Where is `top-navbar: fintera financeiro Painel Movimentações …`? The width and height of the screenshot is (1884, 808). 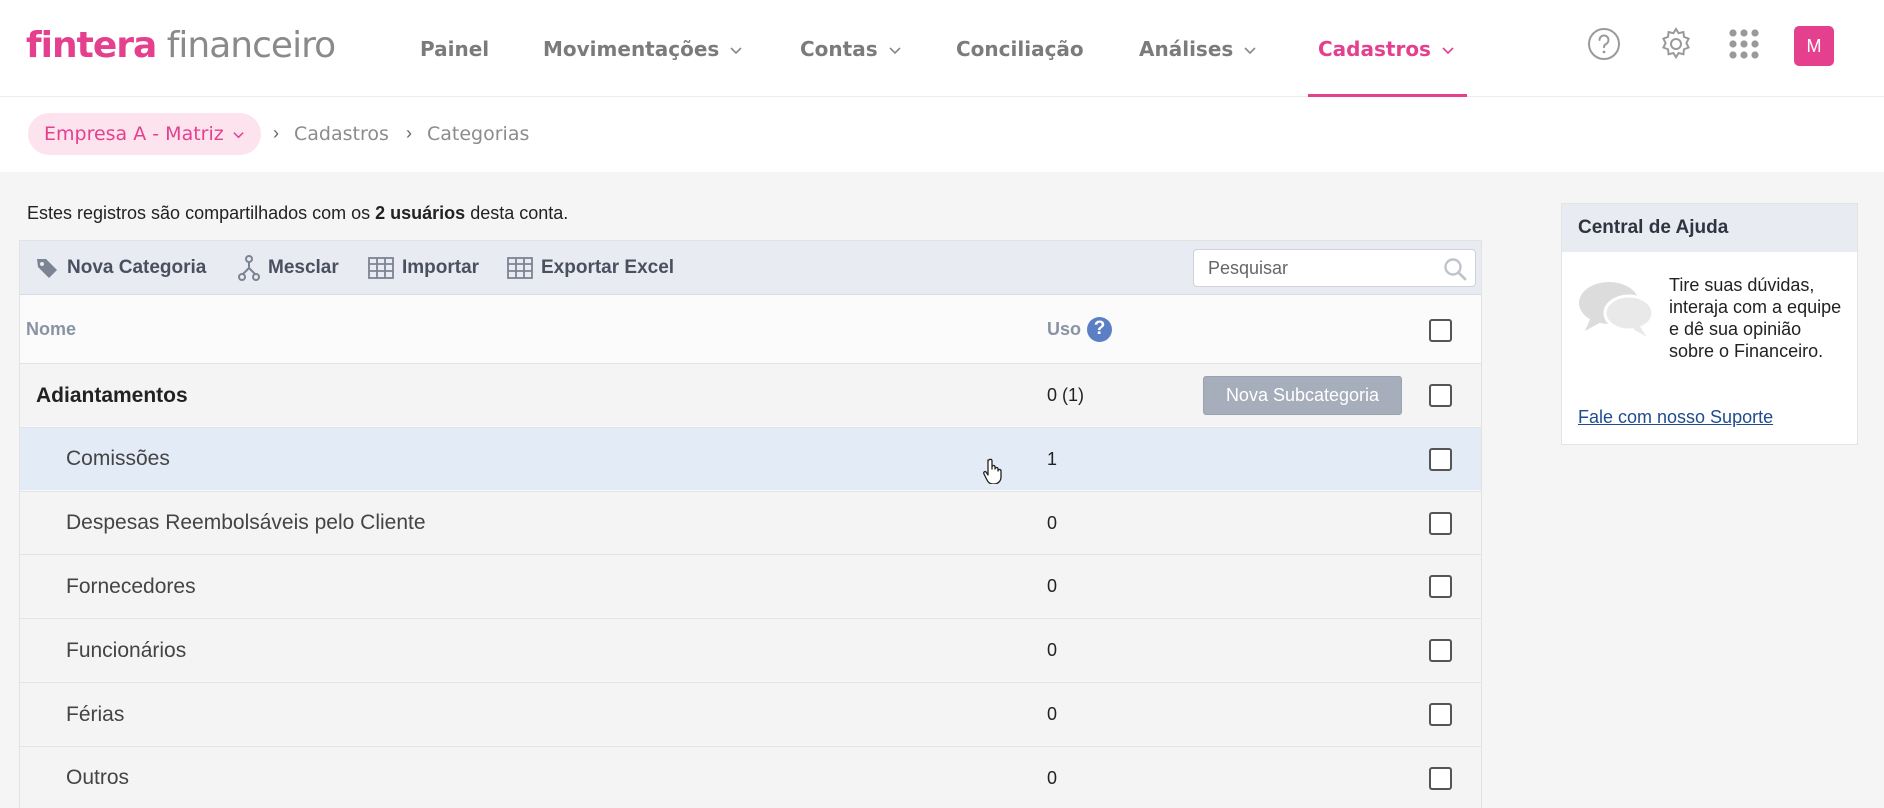
top-navbar: fintera financeiro Painel Movimentações … is located at coordinates (942, 48).